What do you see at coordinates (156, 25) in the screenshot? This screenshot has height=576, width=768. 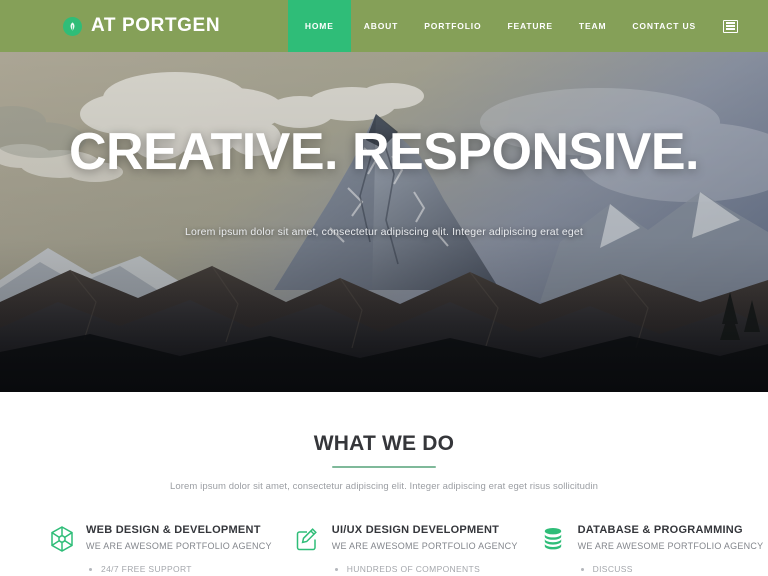 I see `brand-name: AT PORTGEN` at bounding box center [156, 25].